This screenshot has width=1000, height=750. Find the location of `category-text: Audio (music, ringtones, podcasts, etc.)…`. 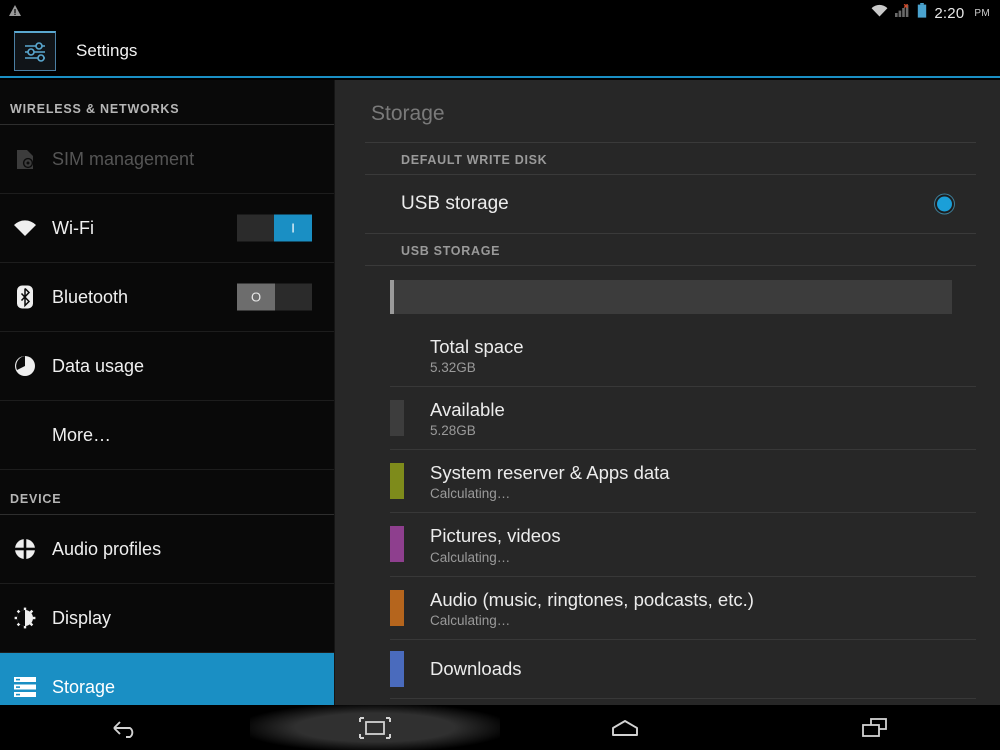

category-text: Audio (music, ringtones, podcasts, etc.)… is located at coordinates (592, 608).